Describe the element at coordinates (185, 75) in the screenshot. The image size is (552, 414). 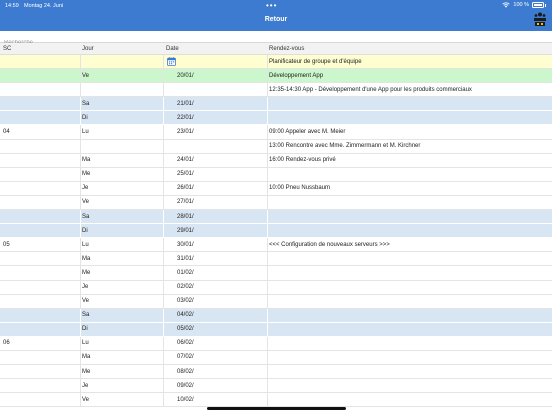
I see `cell-date: 20/01/` at that location.